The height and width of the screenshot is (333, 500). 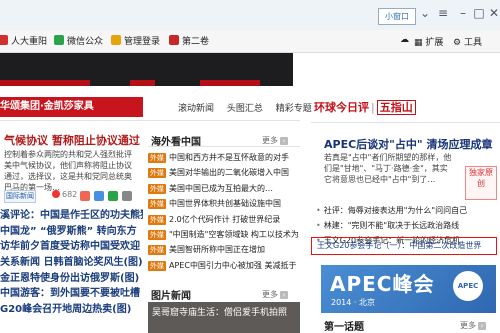 I want to click on brand-ad-banner: 华颂集团·金凯莎家具, so click(x=71, y=107).